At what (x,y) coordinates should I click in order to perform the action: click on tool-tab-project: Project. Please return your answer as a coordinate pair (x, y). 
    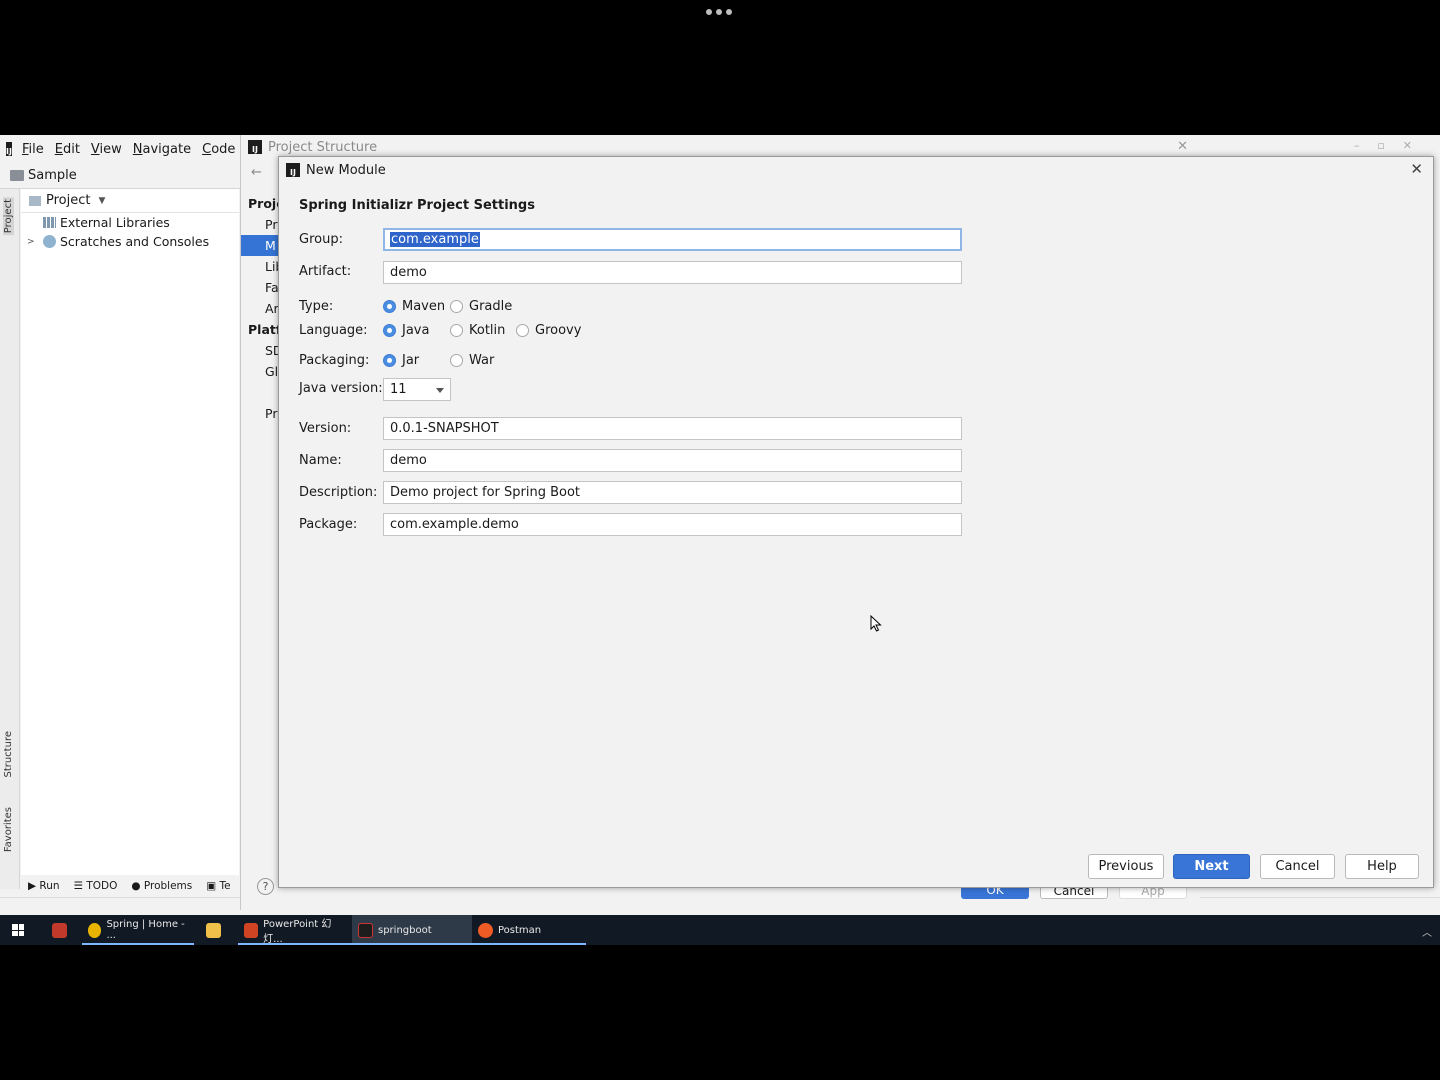
    Looking at the image, I should click on (8, 216).